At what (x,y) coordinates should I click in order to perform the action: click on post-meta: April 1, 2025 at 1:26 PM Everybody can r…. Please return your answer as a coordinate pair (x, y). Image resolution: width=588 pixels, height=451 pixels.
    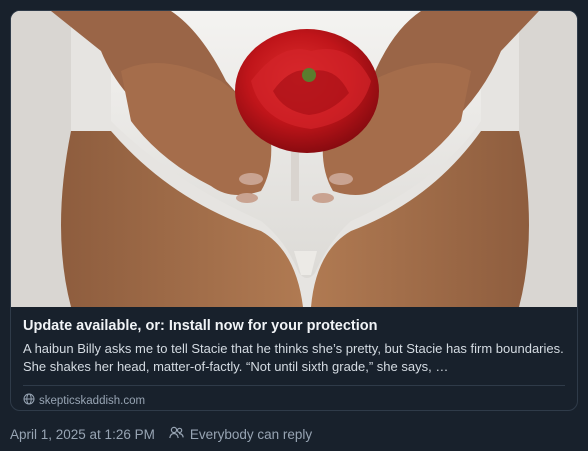
    Looking at the image, I should click on (161, 434).